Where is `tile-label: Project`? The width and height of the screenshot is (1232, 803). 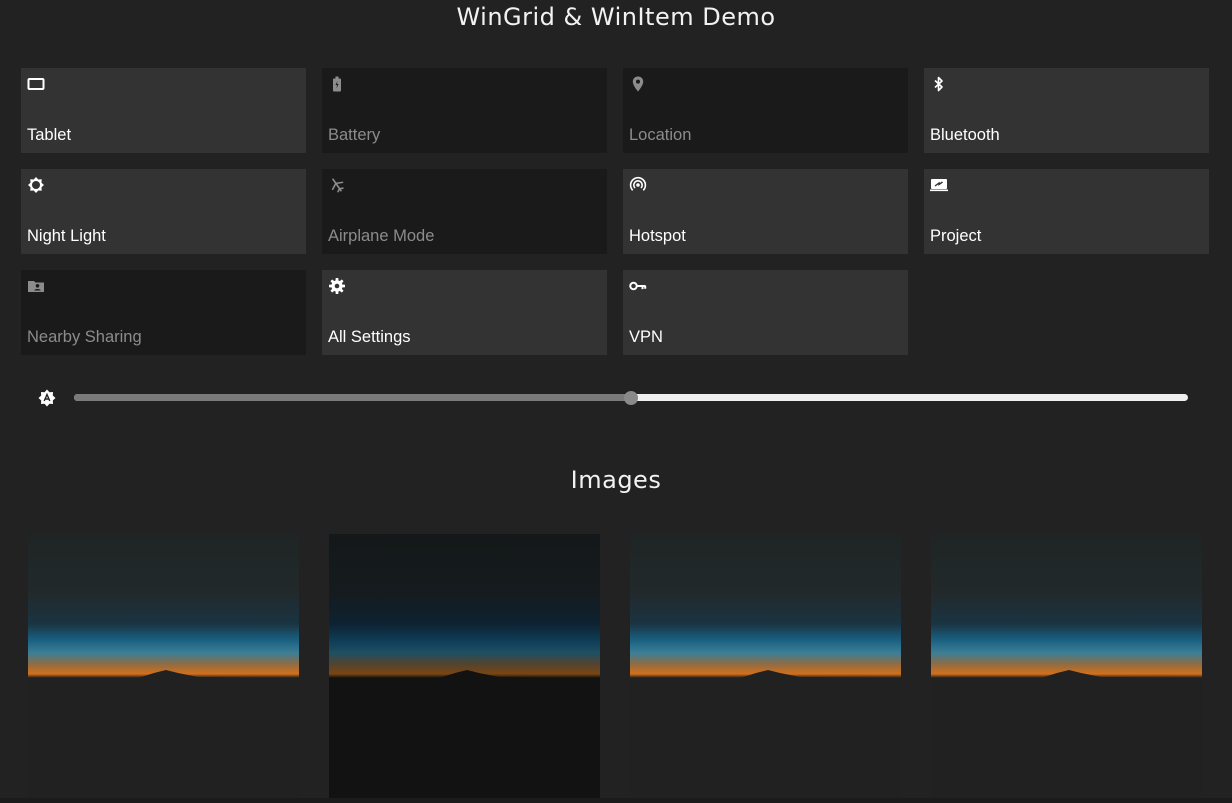
tile-label: Project is located at coordinates (956, 236).